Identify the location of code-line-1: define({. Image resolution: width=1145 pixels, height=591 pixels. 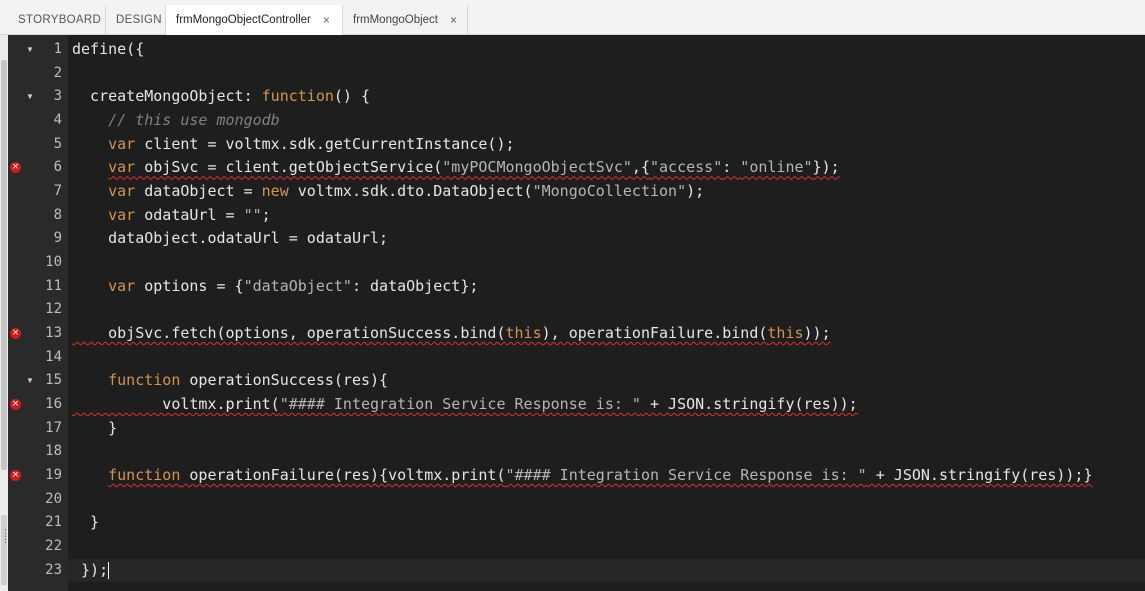
(108, 50).